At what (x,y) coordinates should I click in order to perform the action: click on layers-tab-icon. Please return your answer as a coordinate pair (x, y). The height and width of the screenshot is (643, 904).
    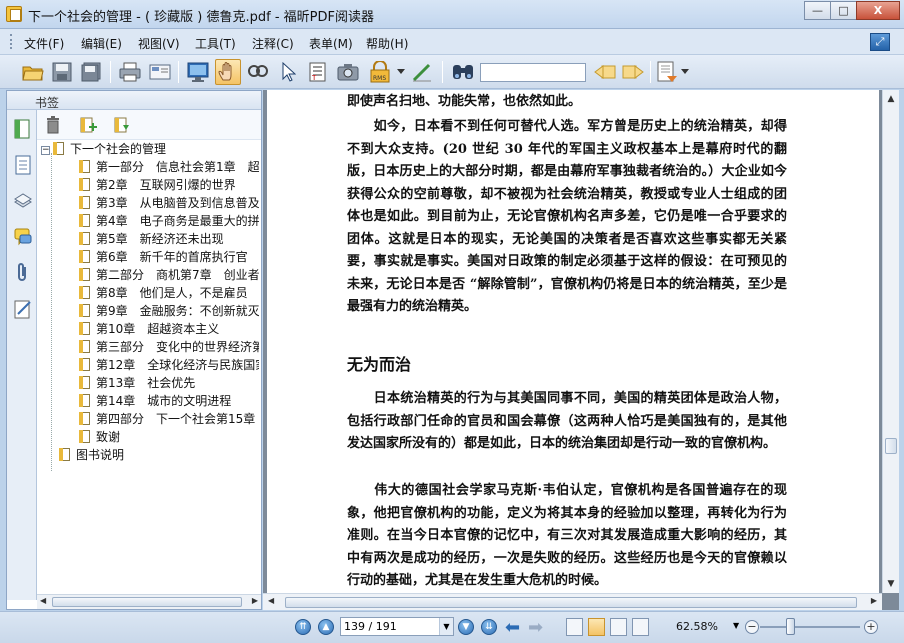
    Looking at the image, I should click on (23, 201).